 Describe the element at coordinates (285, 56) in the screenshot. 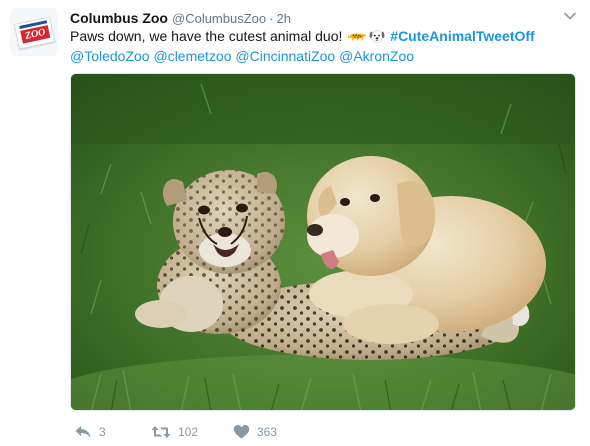

I see `mention-link: @CincinnatiZoo` at that location.